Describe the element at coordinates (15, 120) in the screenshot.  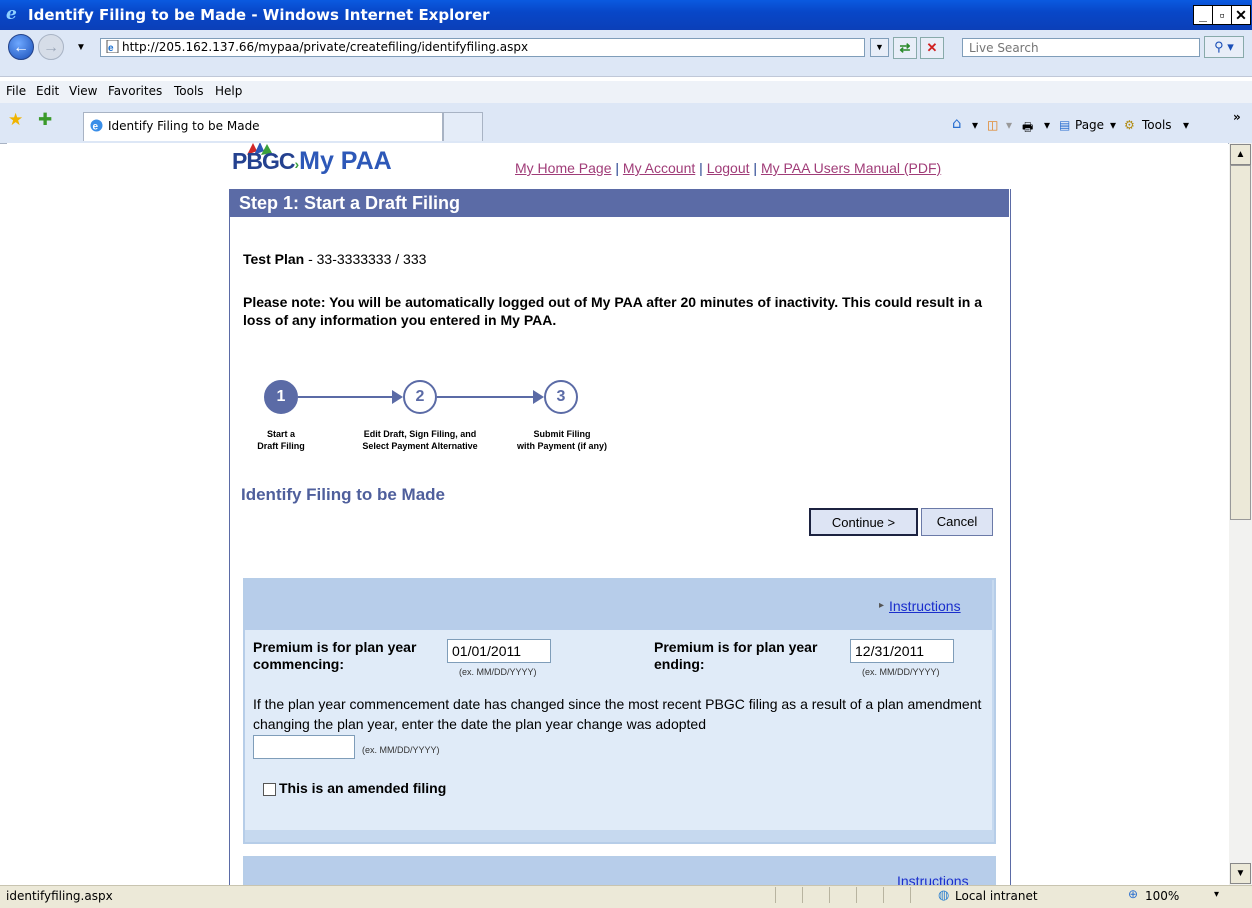
I see `favorites-star-icon: ★` at that location.